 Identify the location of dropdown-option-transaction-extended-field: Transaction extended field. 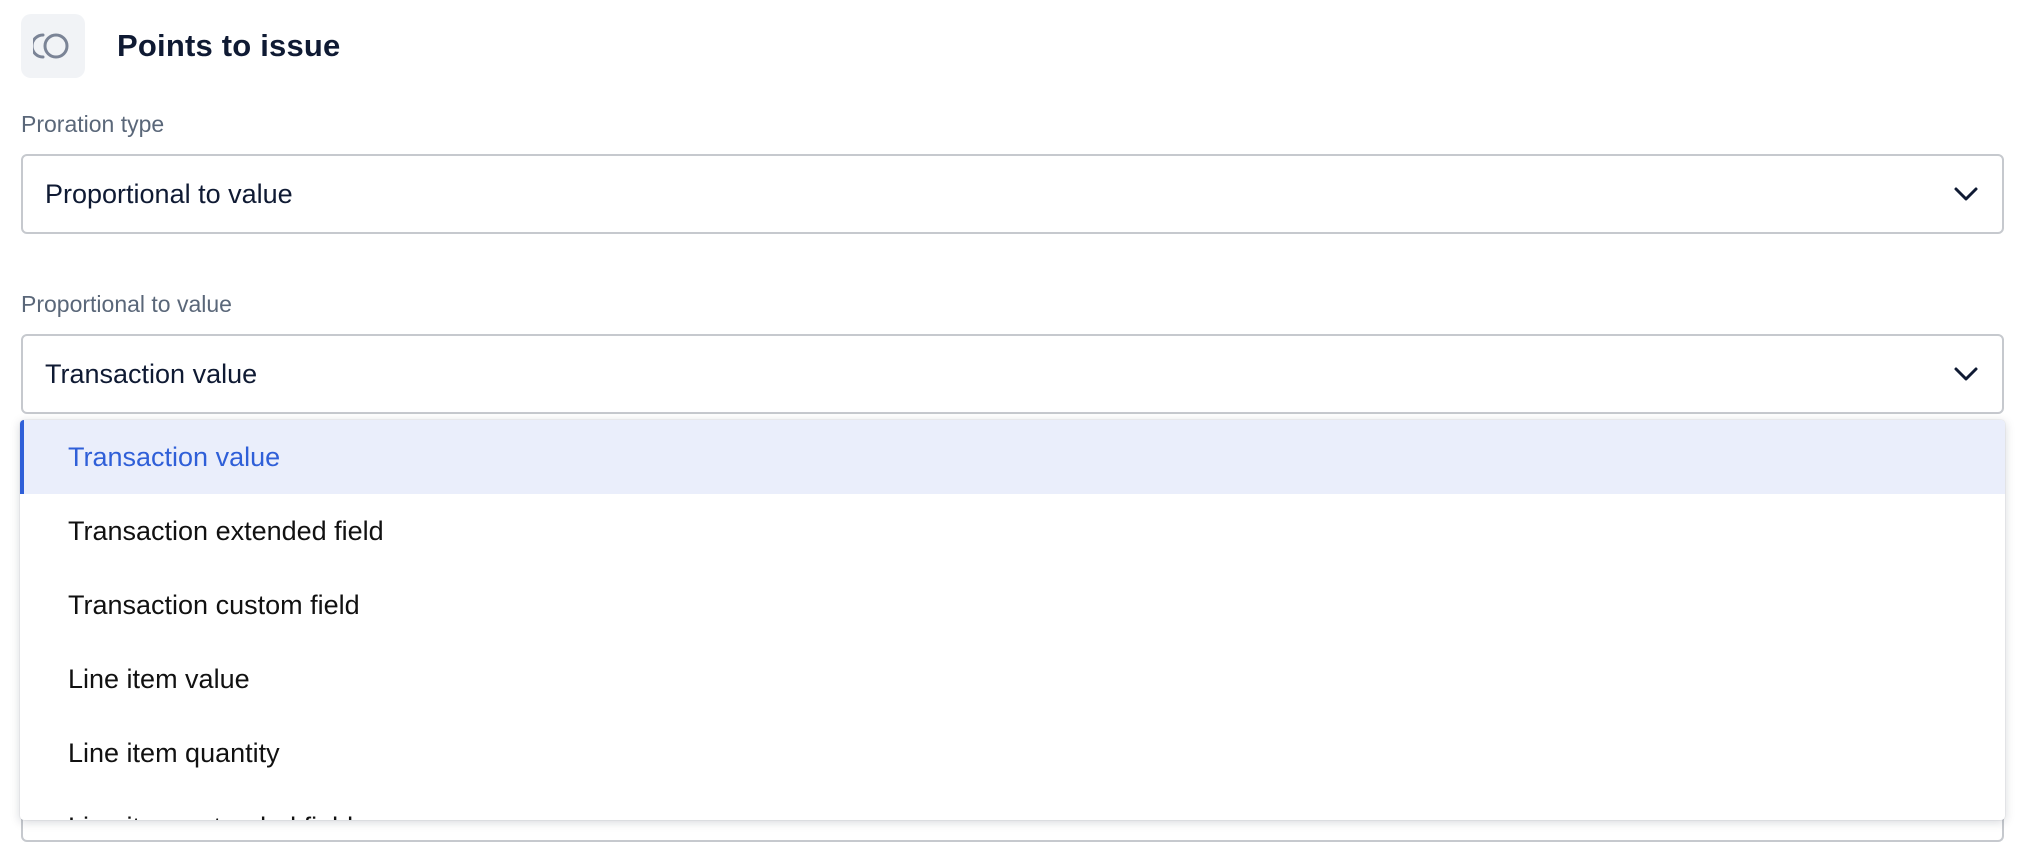
(1012, 531).